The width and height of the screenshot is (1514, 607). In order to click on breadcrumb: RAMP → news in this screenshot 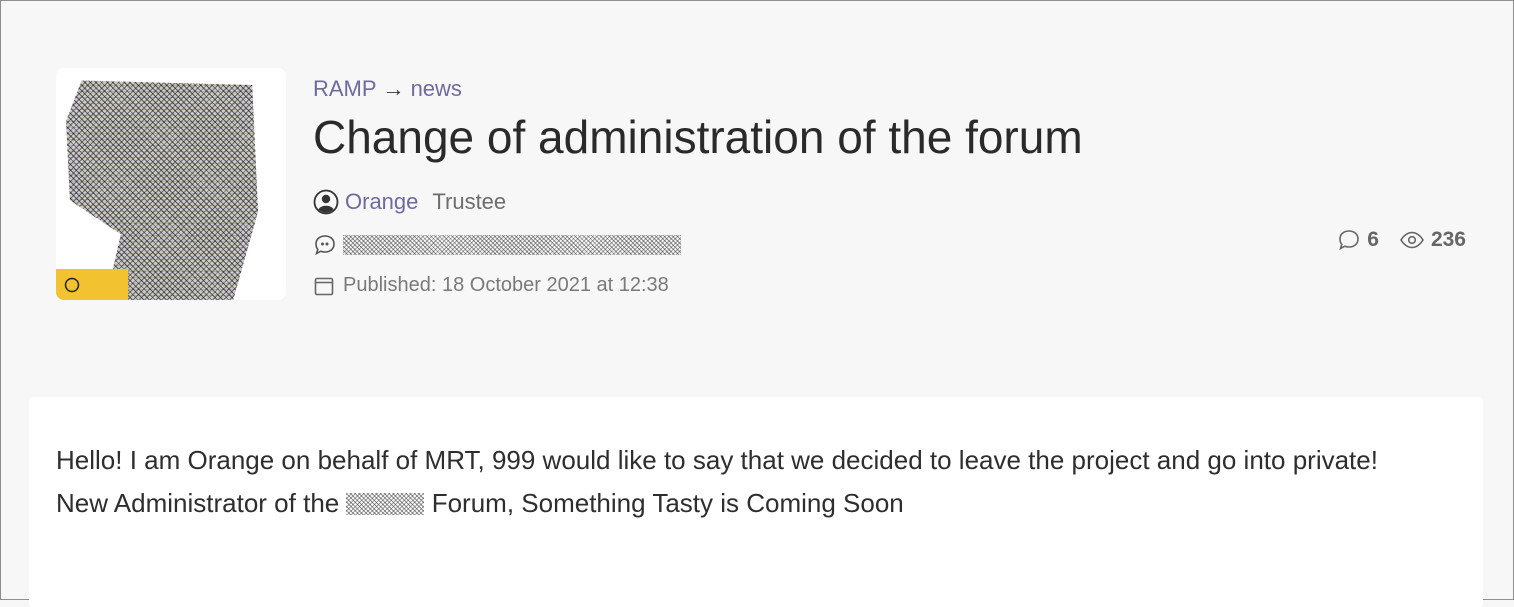, I will do `click(387, 89)`.